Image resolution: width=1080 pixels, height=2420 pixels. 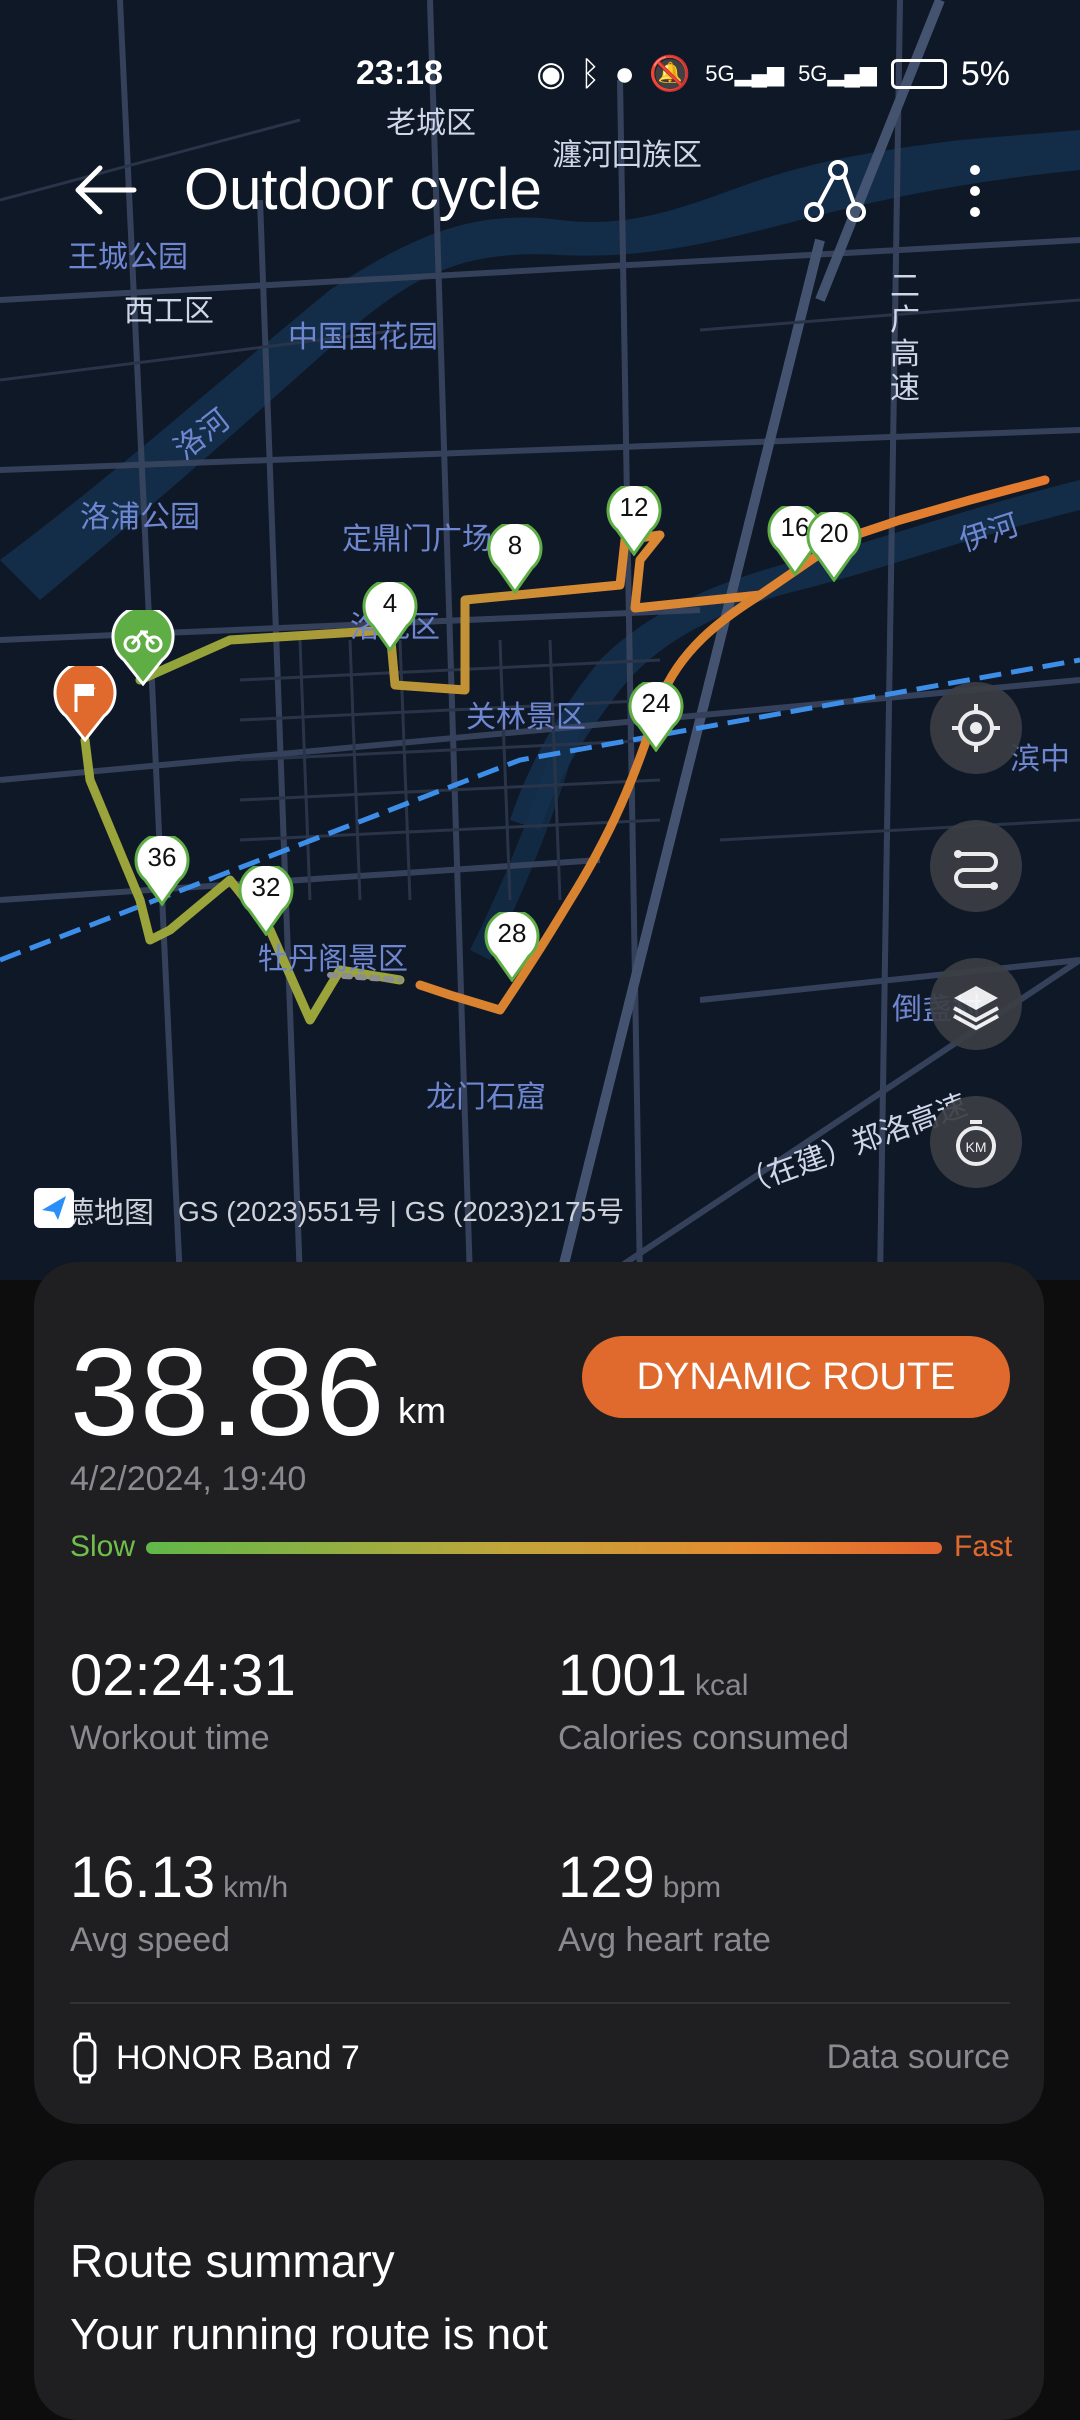 I want to click on km-marker-label: 4, so click(x=390, y=603).